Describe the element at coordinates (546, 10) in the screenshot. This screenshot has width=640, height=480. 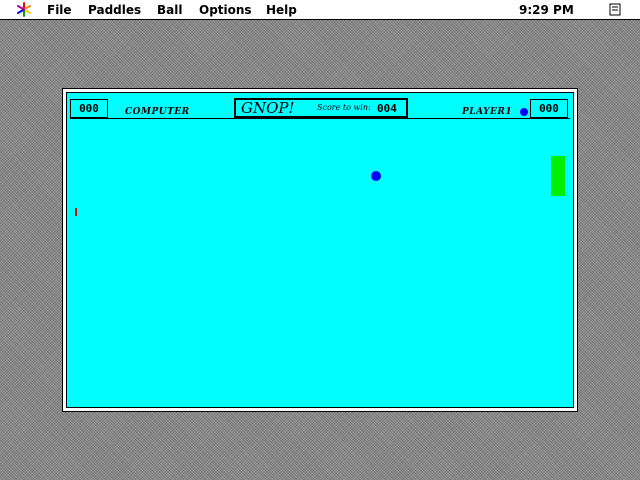
I see `menubar-clock: 9:29 PM` at that location.